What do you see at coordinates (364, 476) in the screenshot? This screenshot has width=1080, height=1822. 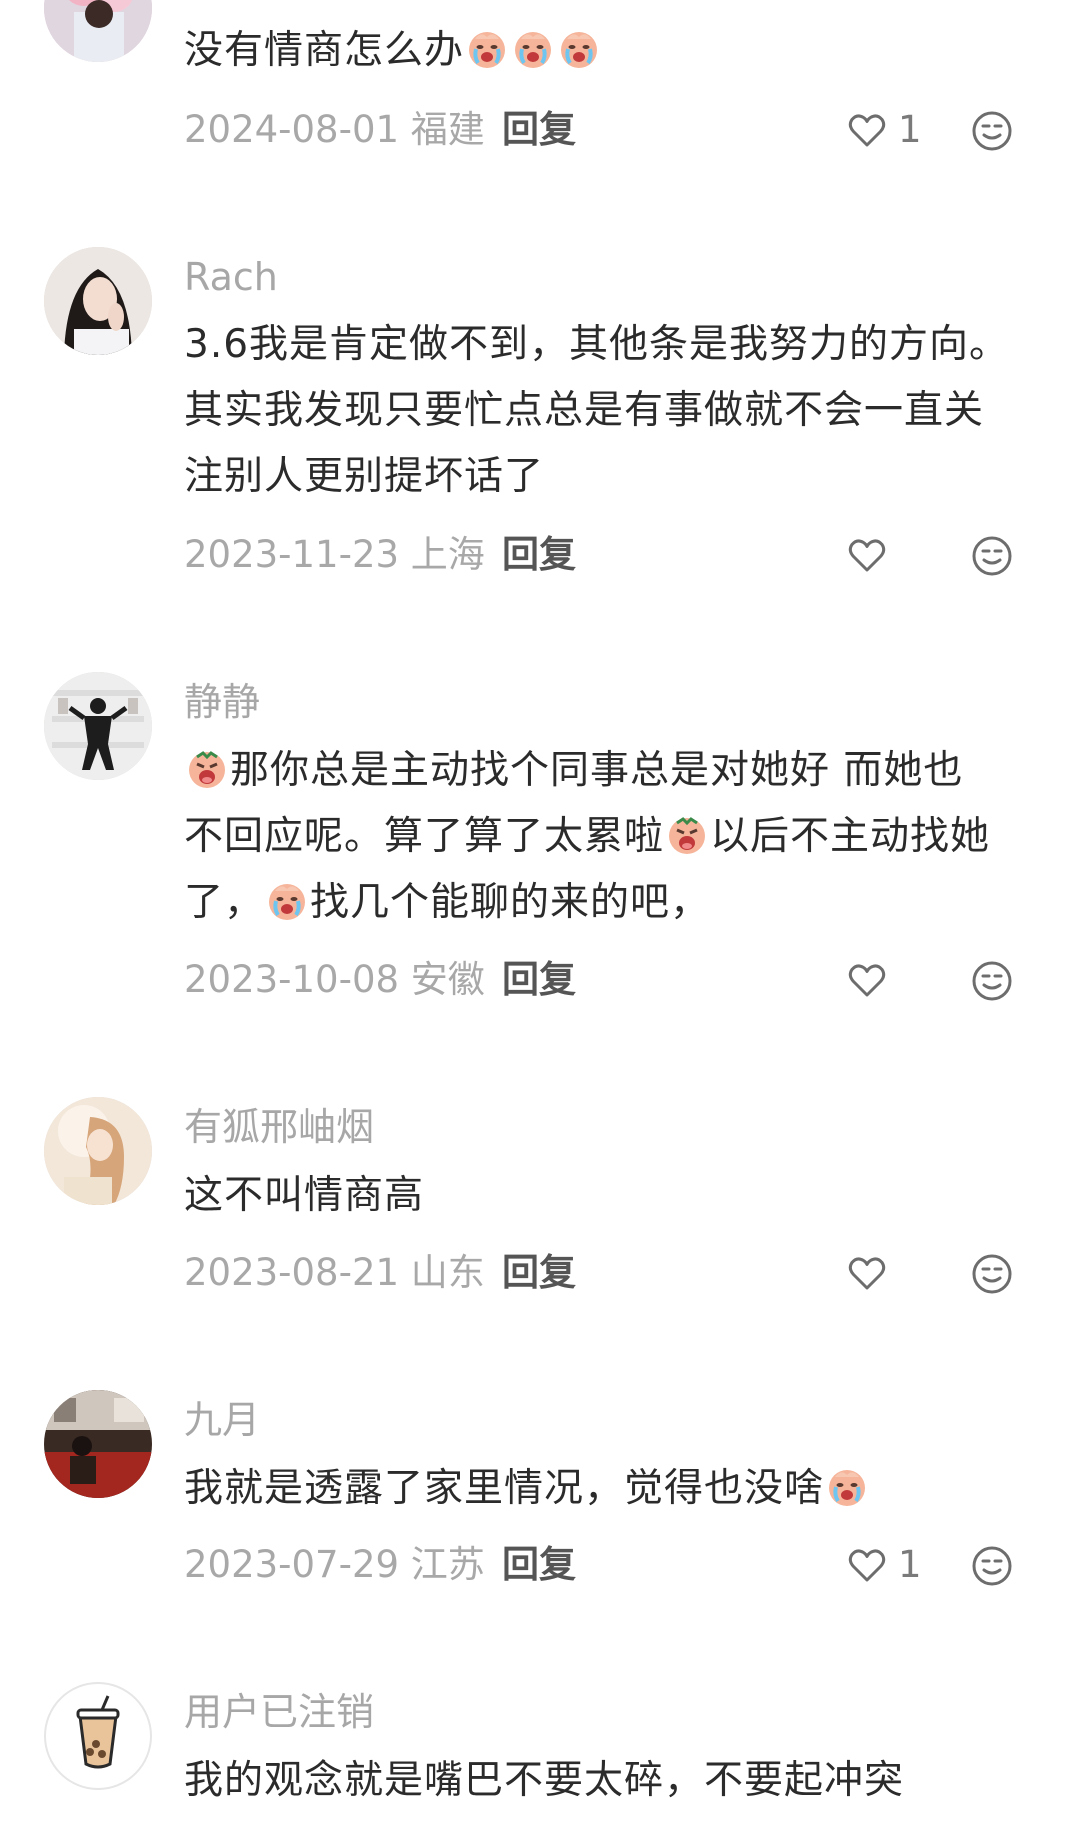 I see `comment-text-segment: 注别人更别提坏话了` at bounding box center [364, 476].